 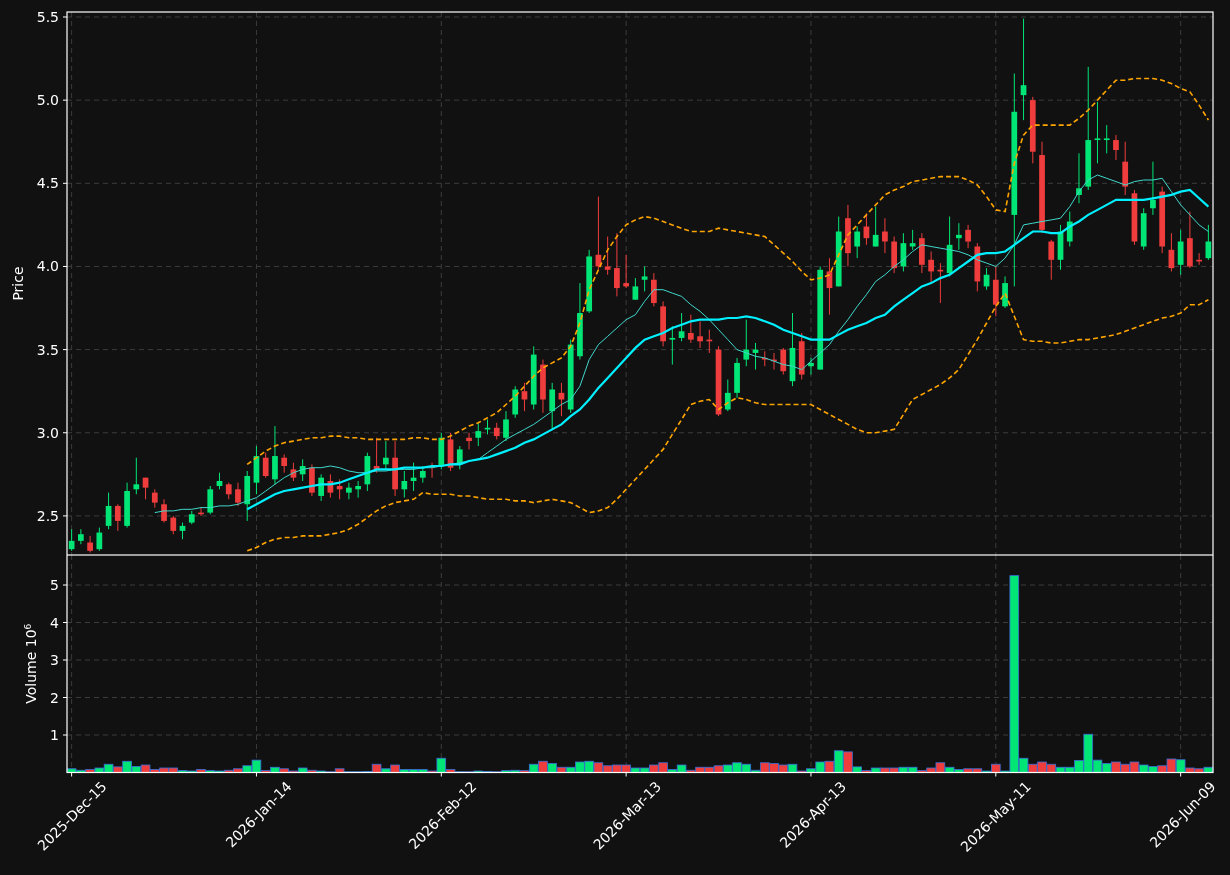 What do you see at coordinates (54, 660) in the screenshot?
I see `axis-tick-label: 3` at bounding box center [54, 660].